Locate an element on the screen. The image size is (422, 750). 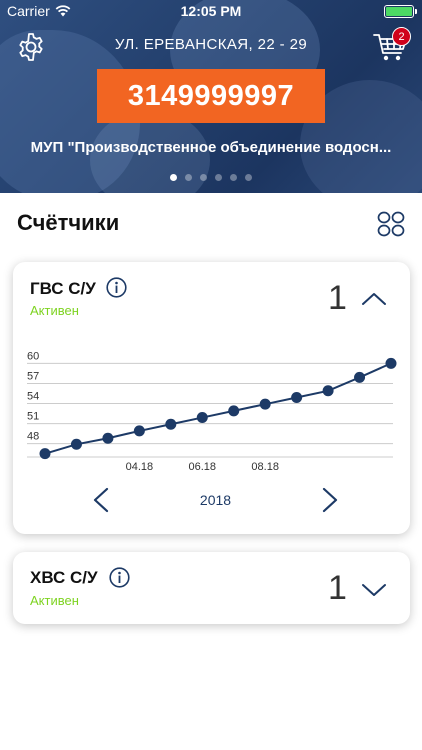
meter-readings-chart: 48 51 54 57 60 04.18 06.18 08.18 is located at coordinates (212, 411).